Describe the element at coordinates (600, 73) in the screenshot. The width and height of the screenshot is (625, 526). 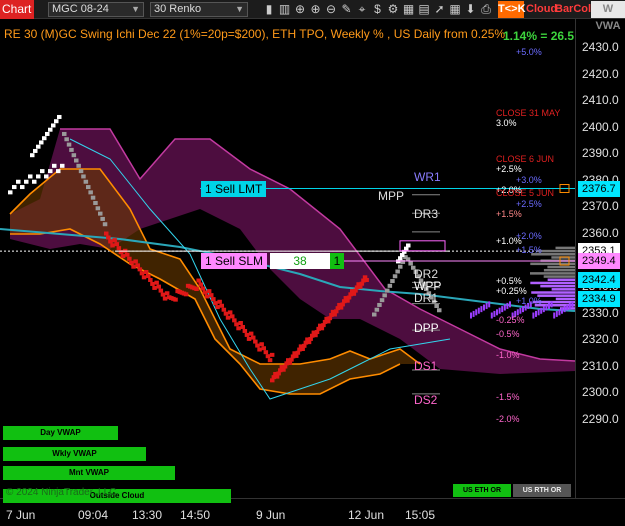
I see `price-tick-label: 2420.0` at that location.